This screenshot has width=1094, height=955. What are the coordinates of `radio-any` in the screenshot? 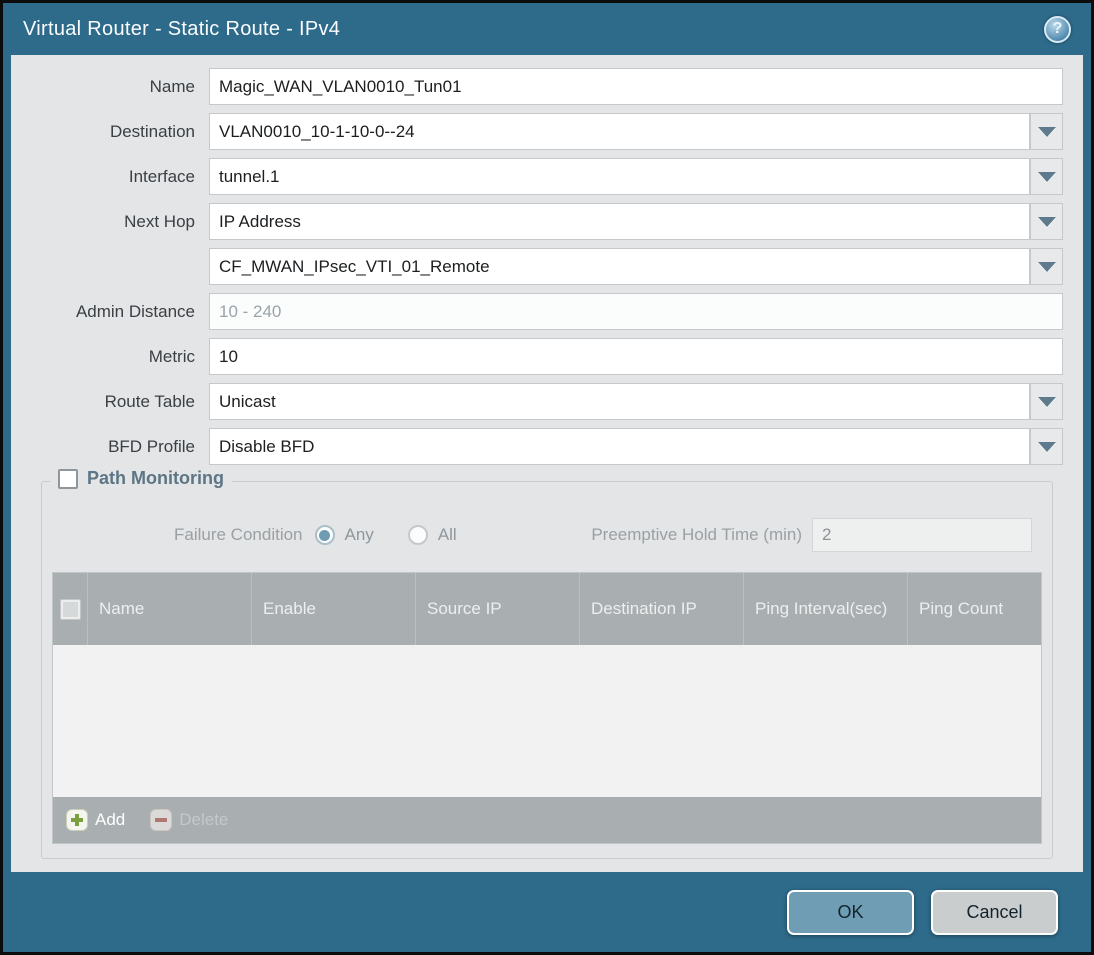 It's located at (324, 535).